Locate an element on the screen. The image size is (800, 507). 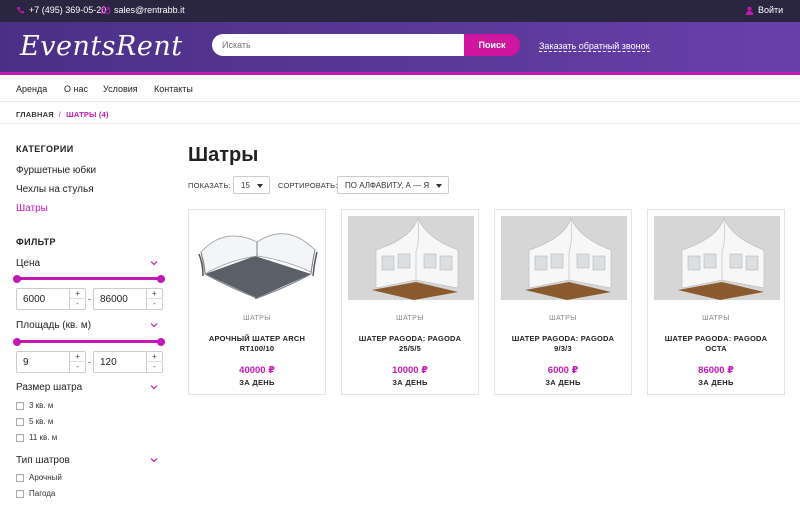
price-min-value: 6000 is located at coordinates (34, 299).